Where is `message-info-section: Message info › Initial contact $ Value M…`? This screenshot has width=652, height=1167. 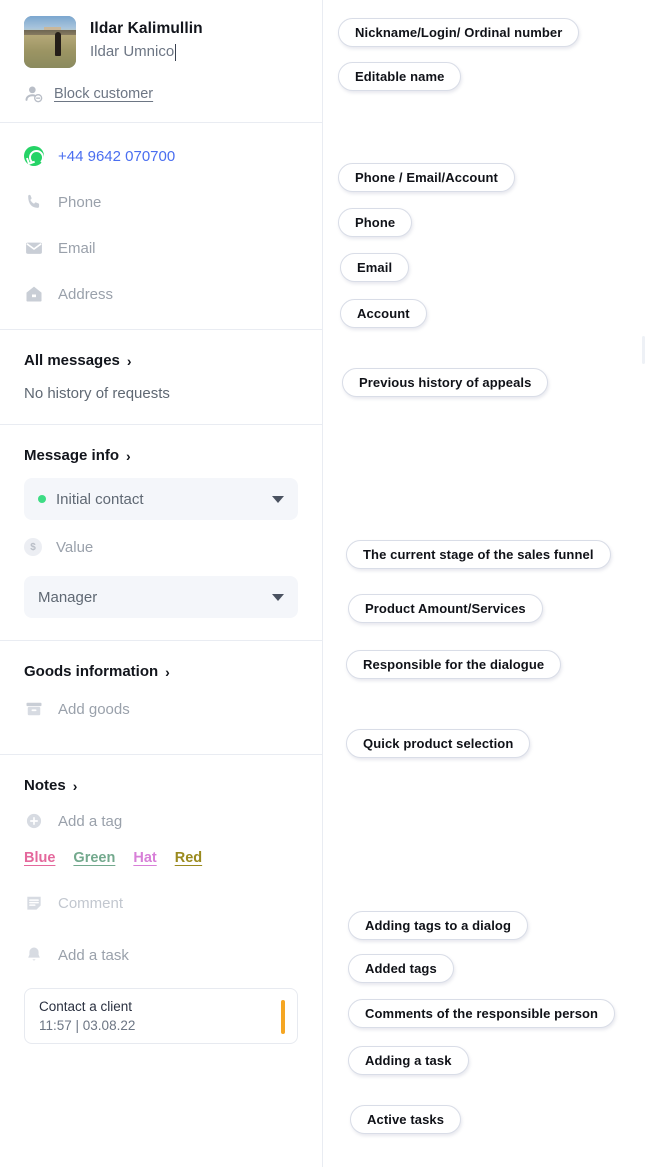
message-info-section: Message info › Initial contact $ Value M… is located at coordinates (161, 532).